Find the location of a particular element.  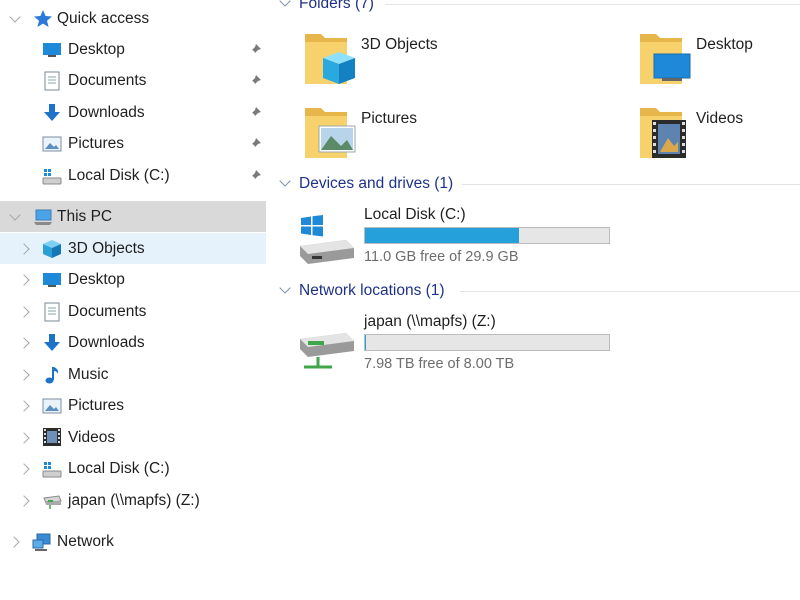

drive-tile-local-disk: Local Disk (C:) 11.0 GB free of 29.9 GB is located at coordinates (468, 239).